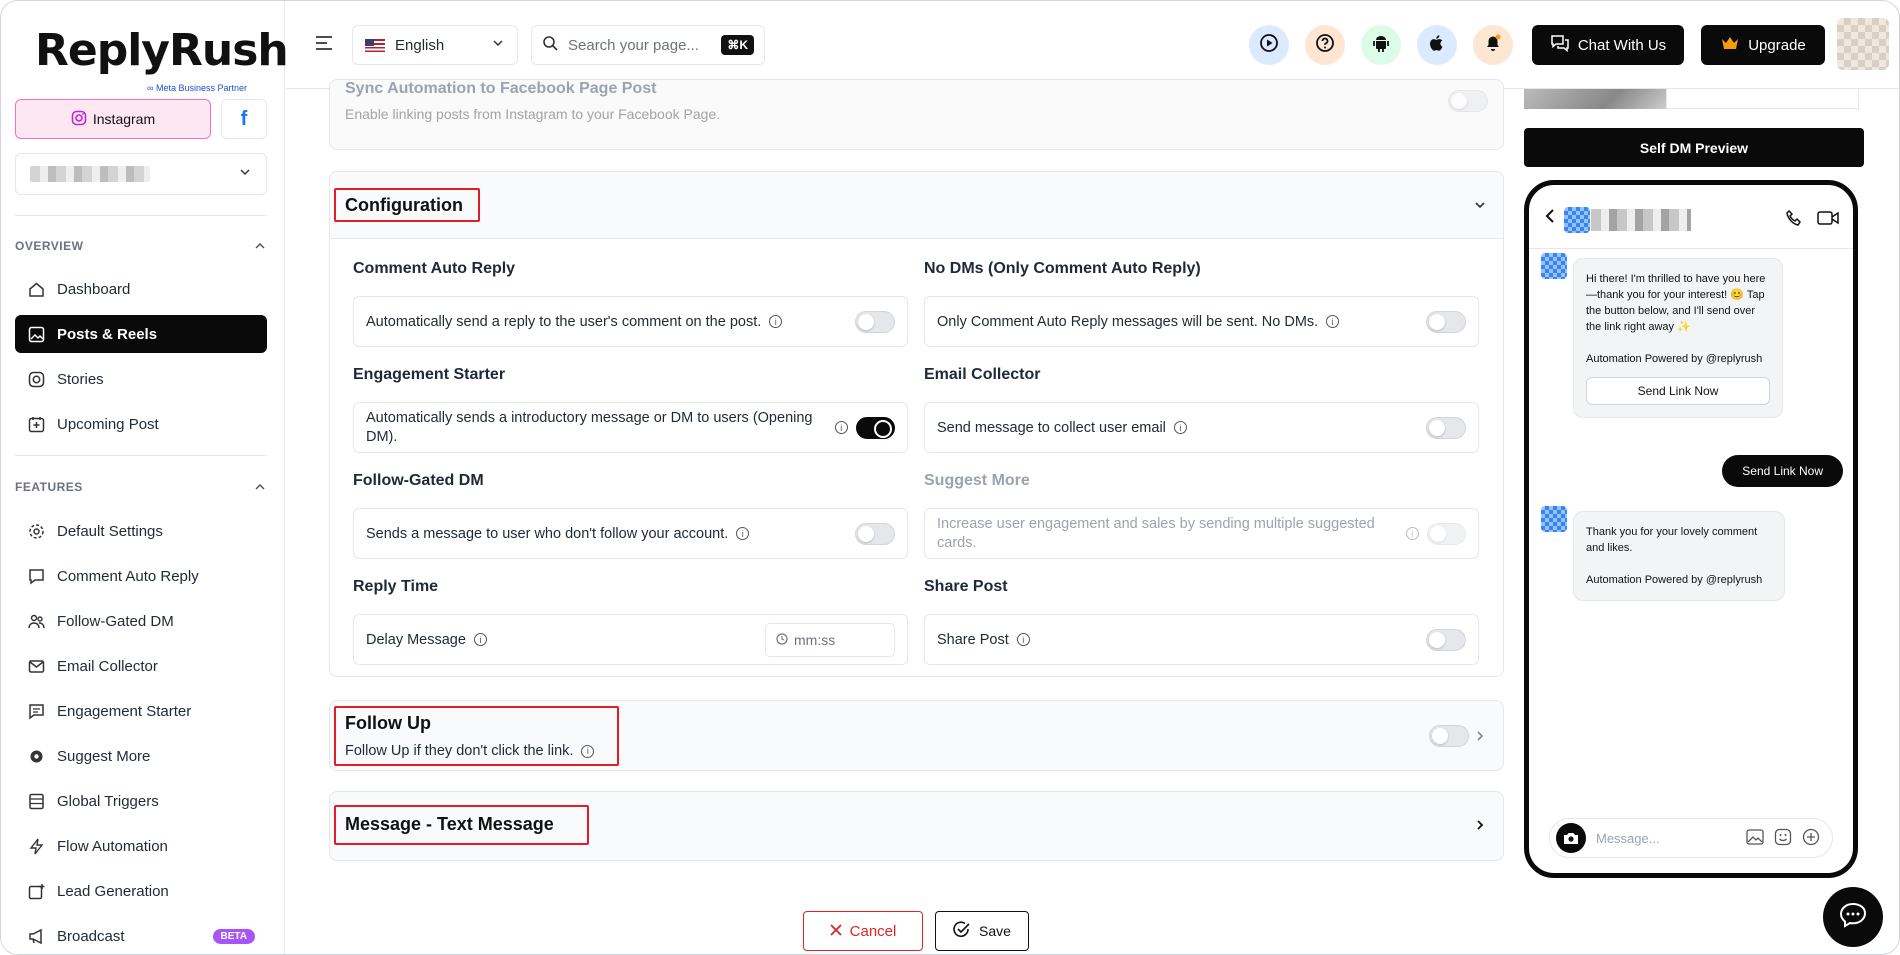 This screenshot has height=955, width=1900. Describe the element at coordinates (1325, 45) in the screenshot. I see `help-button` at that location.